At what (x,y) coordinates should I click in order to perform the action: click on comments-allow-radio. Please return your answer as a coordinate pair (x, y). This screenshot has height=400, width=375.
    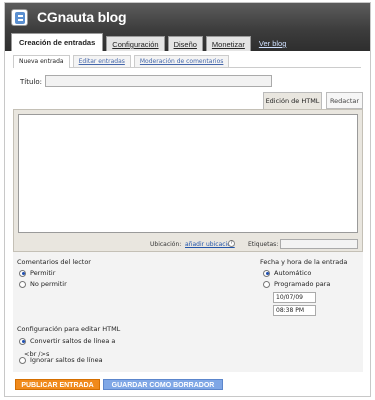
    Looking at the image, I should click on (22, 273).